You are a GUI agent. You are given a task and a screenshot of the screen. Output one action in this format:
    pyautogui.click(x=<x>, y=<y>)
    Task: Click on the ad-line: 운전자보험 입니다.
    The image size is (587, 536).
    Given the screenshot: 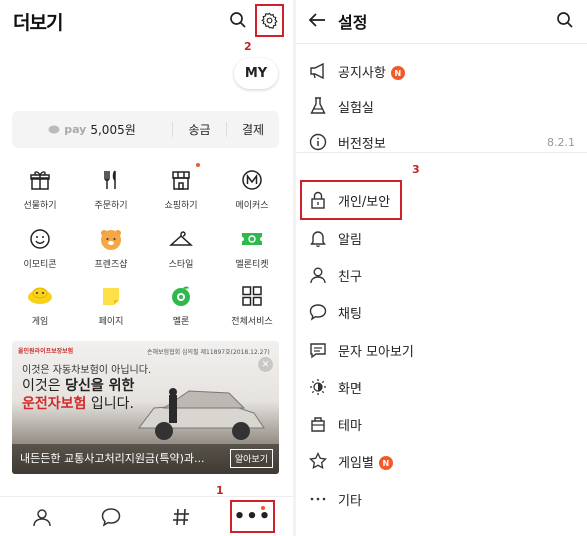 What is the action you would take?
    pyautogui.click(x=78, y=404)
    